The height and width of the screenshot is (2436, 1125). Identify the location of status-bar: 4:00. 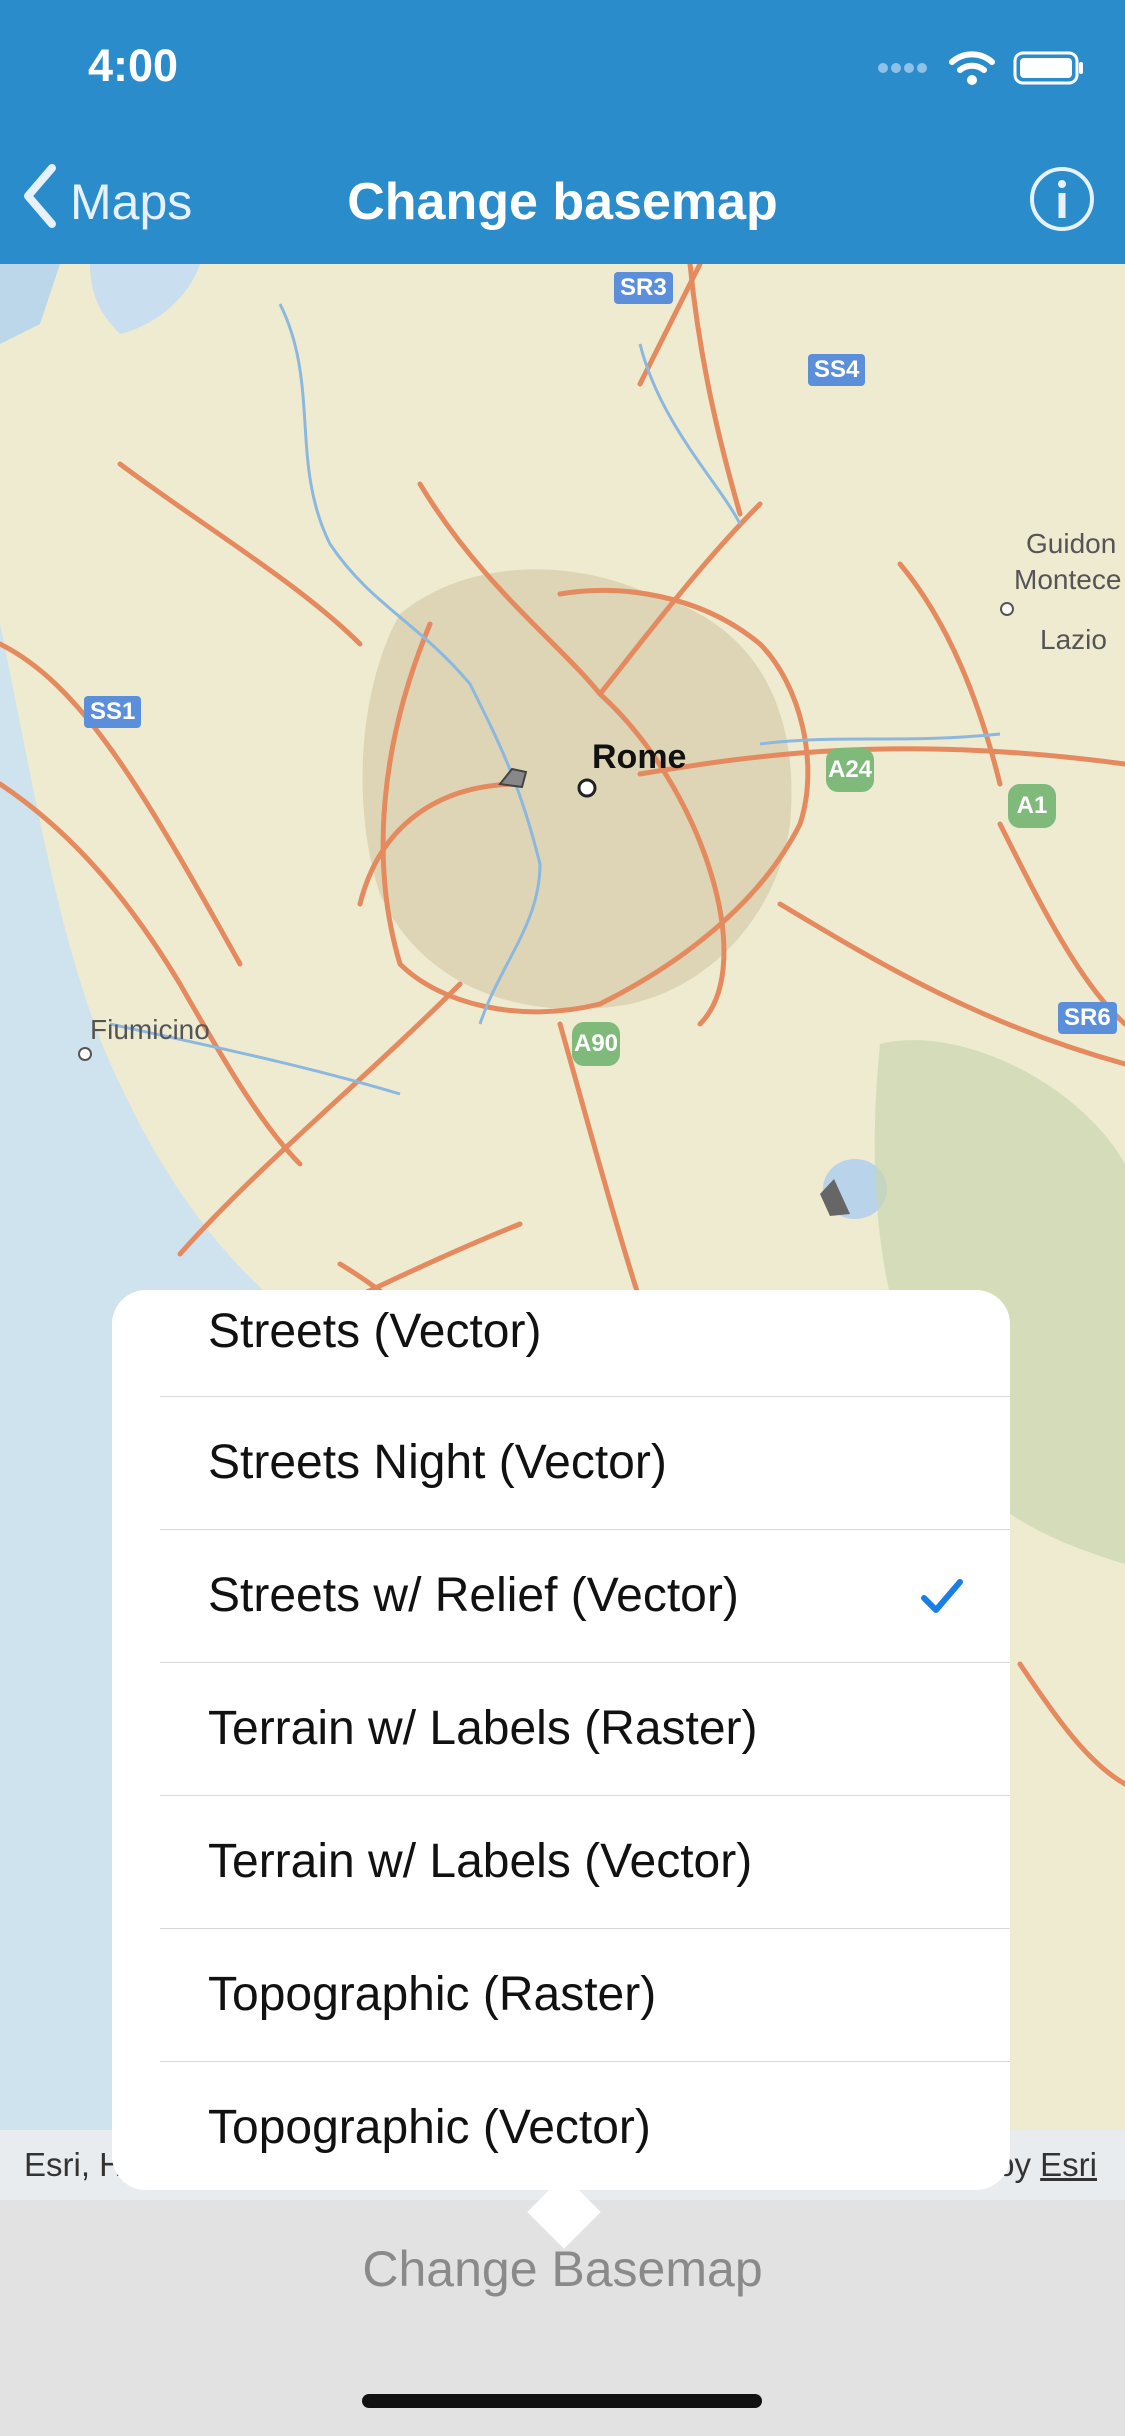
(562, 70).